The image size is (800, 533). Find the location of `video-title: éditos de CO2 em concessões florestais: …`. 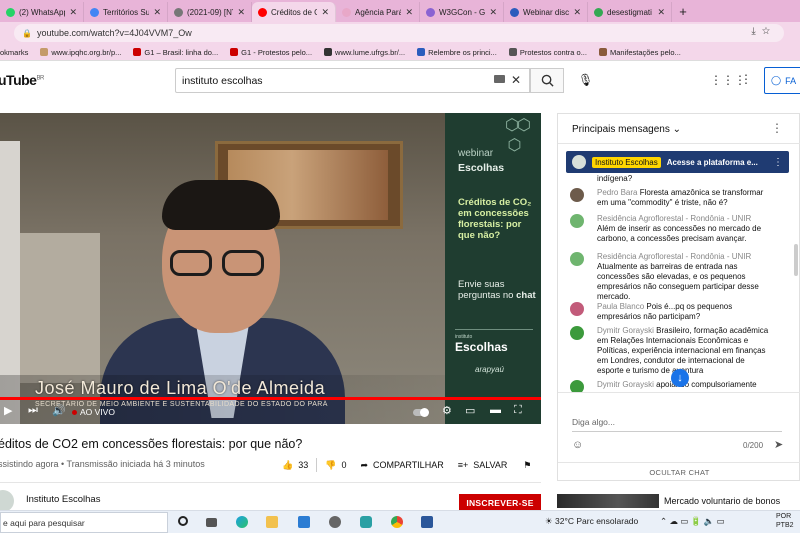

video-title: éditos de CO2 em concessões florestais: … is located at coordinates (151, 444).